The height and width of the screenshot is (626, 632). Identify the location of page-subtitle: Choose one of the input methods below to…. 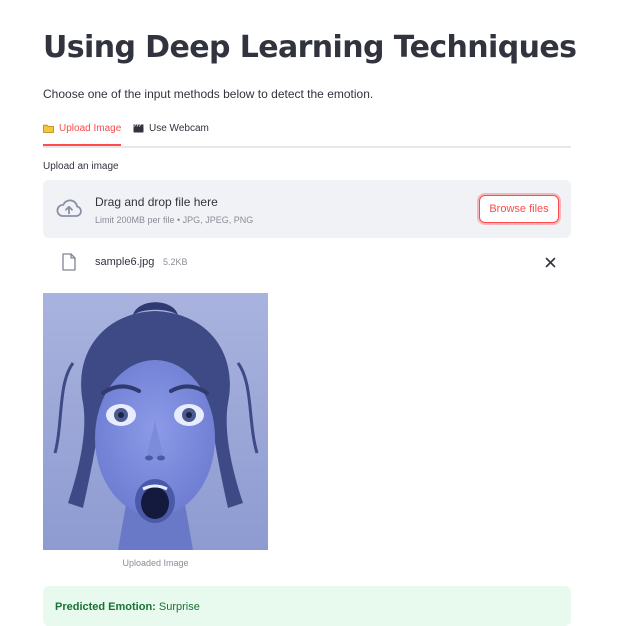
(208, 94).